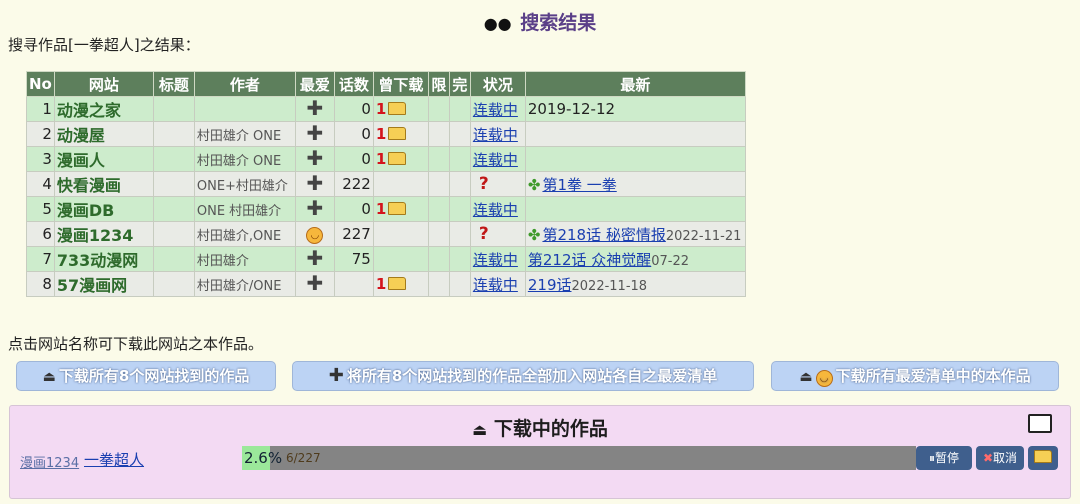  What do you see at coordinates (1040, 423) in the screenshot?
I see `book-icon` at bounding box center [1040, 423].